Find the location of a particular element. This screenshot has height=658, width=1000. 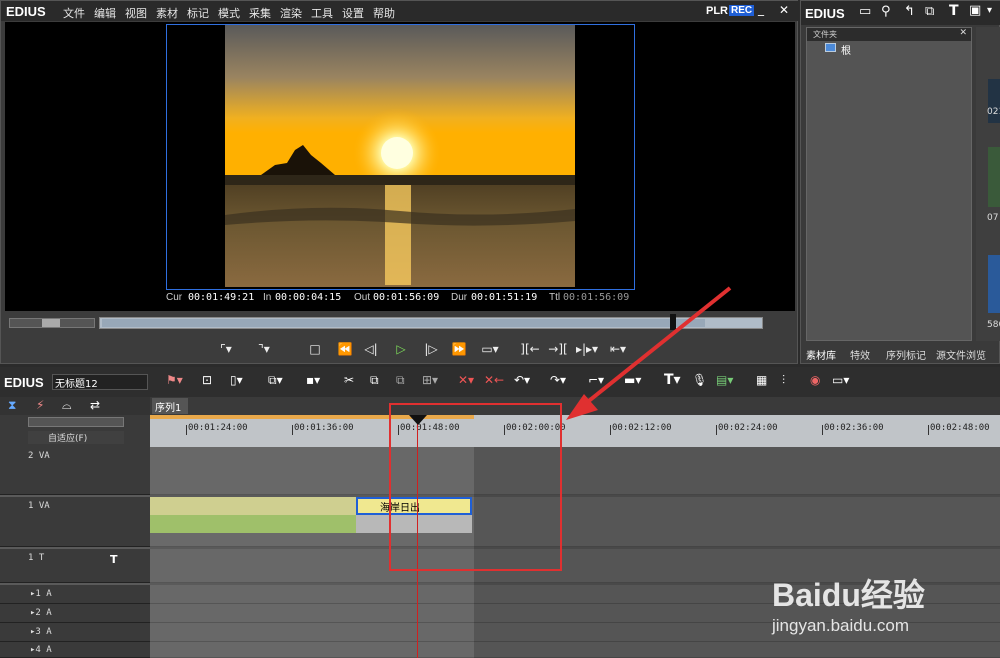

menu-item: 渲染 is located at coordinates (291, 13).